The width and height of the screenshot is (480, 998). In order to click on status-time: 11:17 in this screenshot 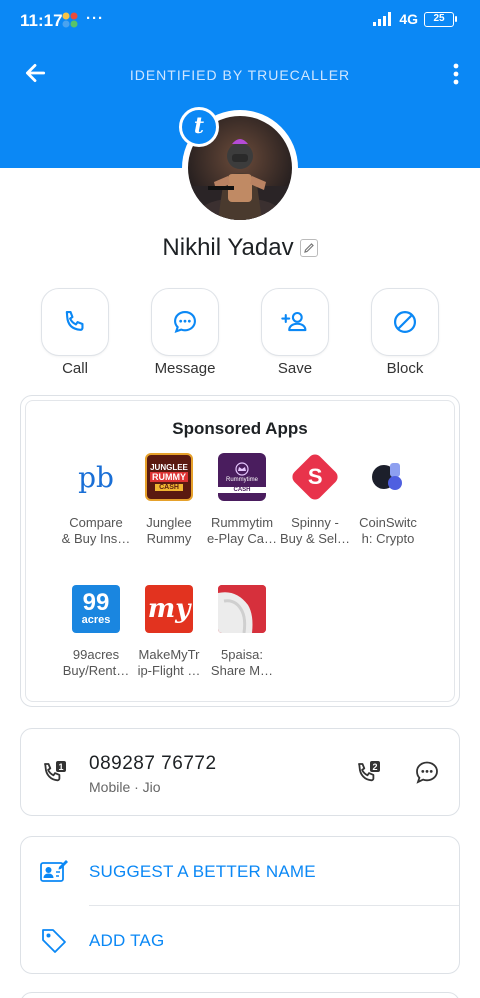, I will do `click(41, 20)`.